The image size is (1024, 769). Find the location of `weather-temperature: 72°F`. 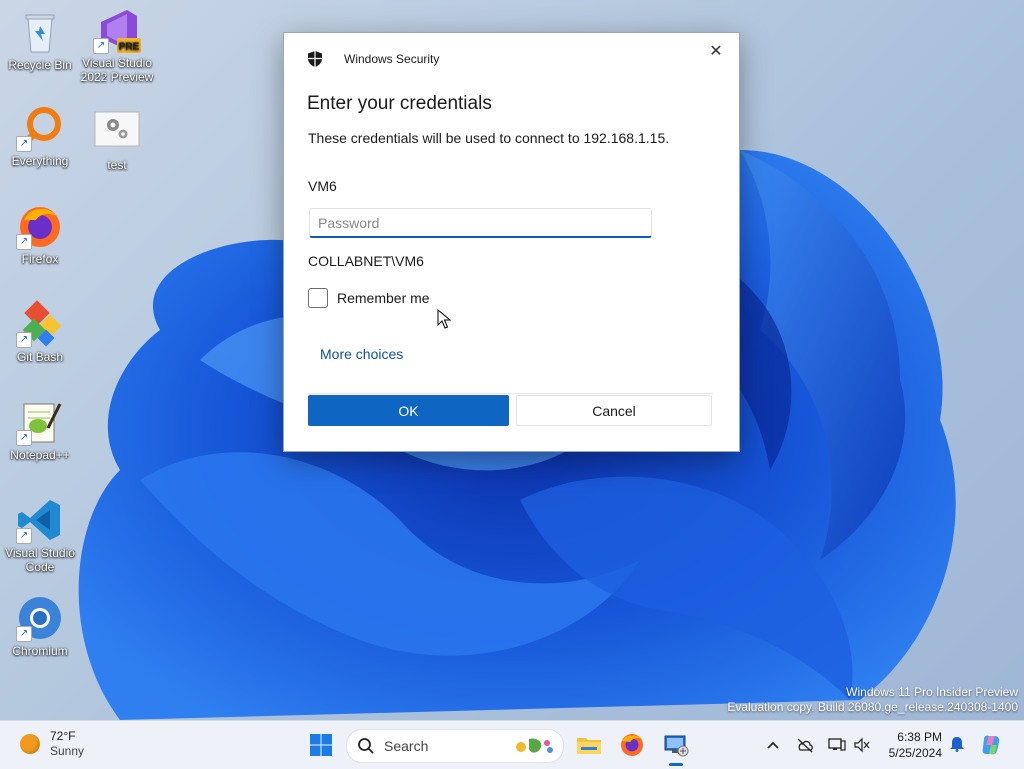

weather-temperature: 72°F is located at coordinates (63, 736).